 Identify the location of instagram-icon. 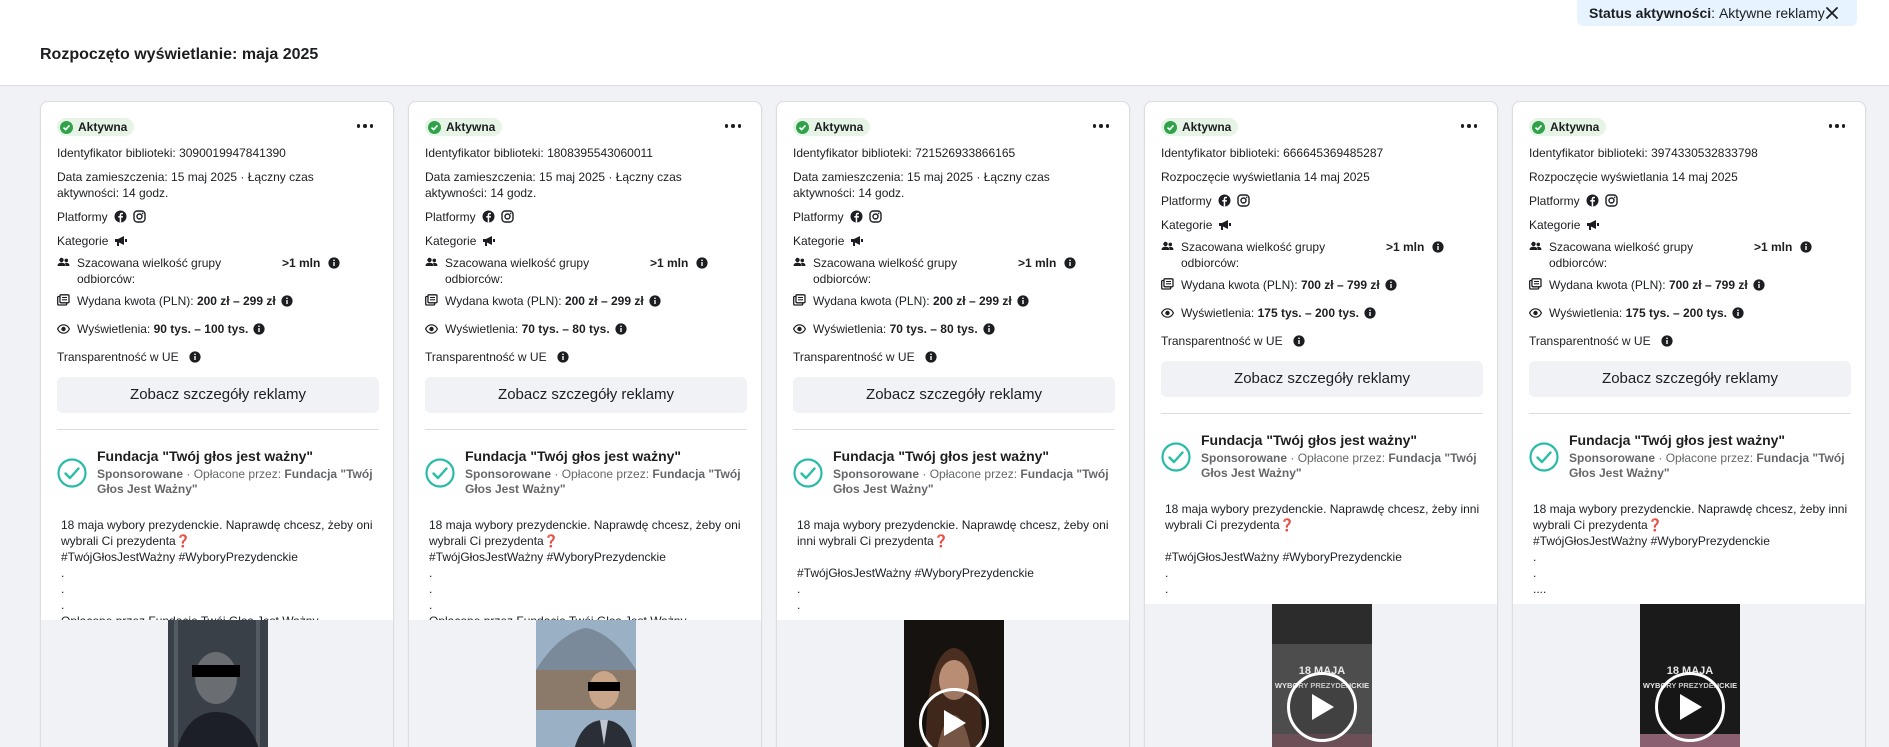
(875, 216).